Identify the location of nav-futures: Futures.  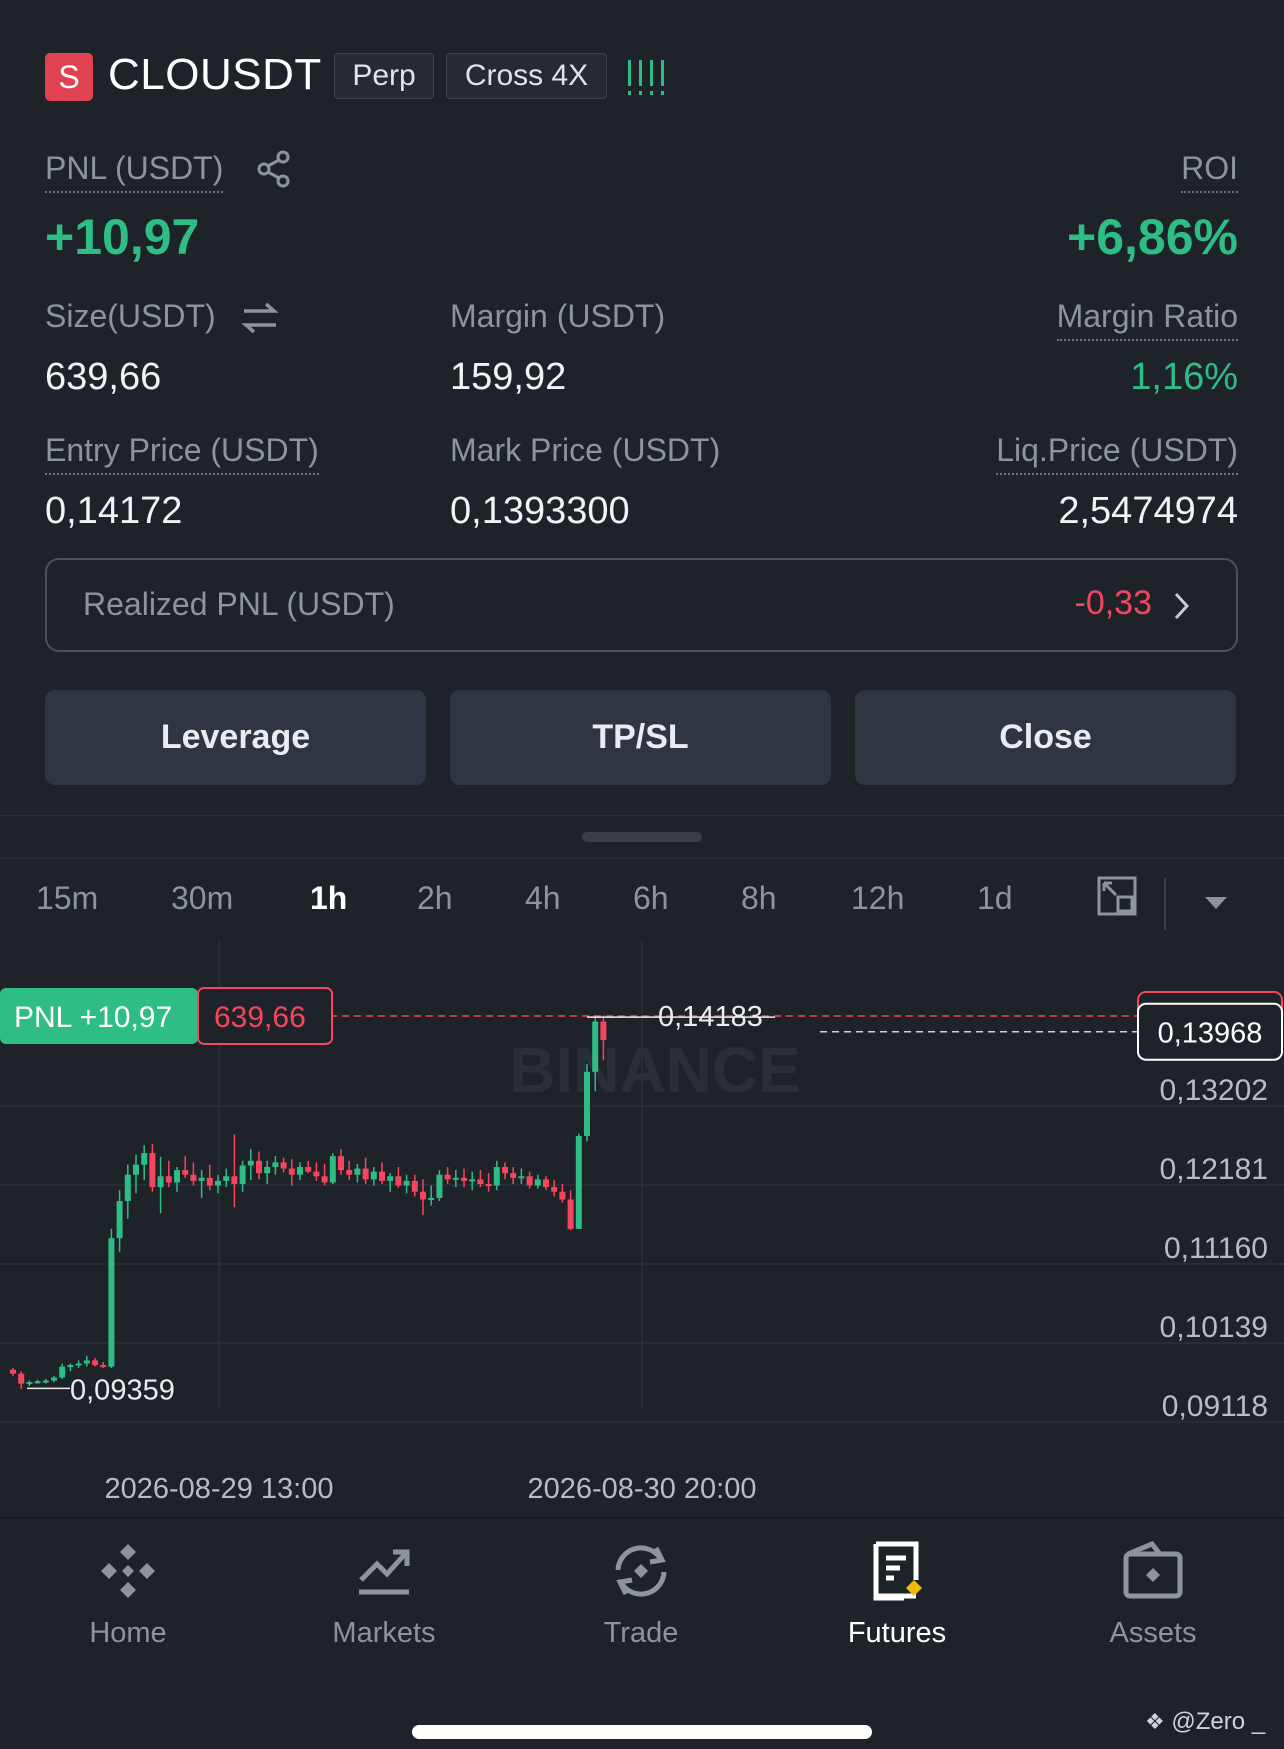
(897, 1595).